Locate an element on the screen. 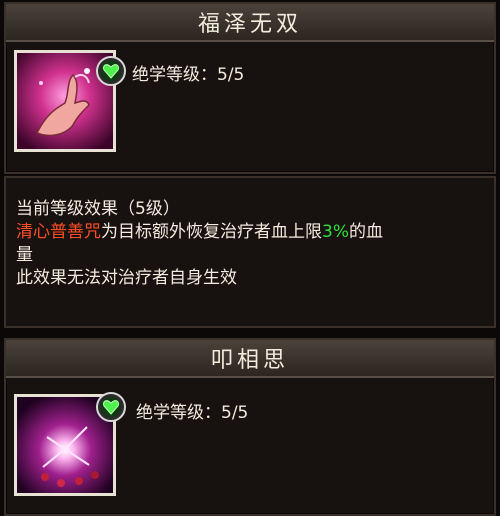  effect-percent: 3% is located at coordinates (335, 232).